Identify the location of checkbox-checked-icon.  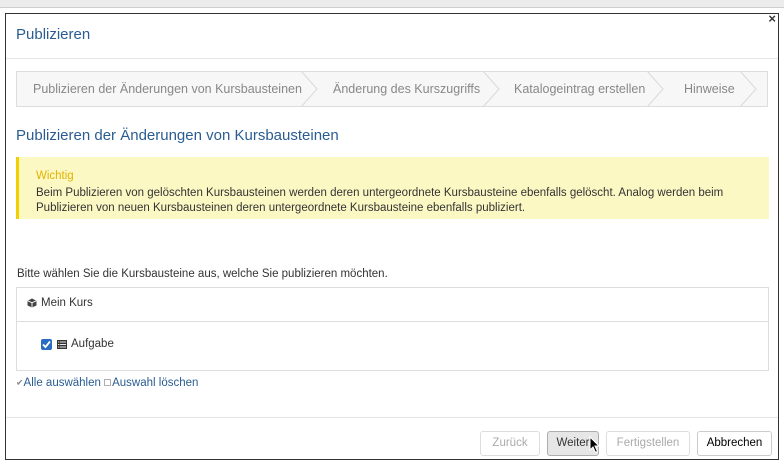
(46, 344).